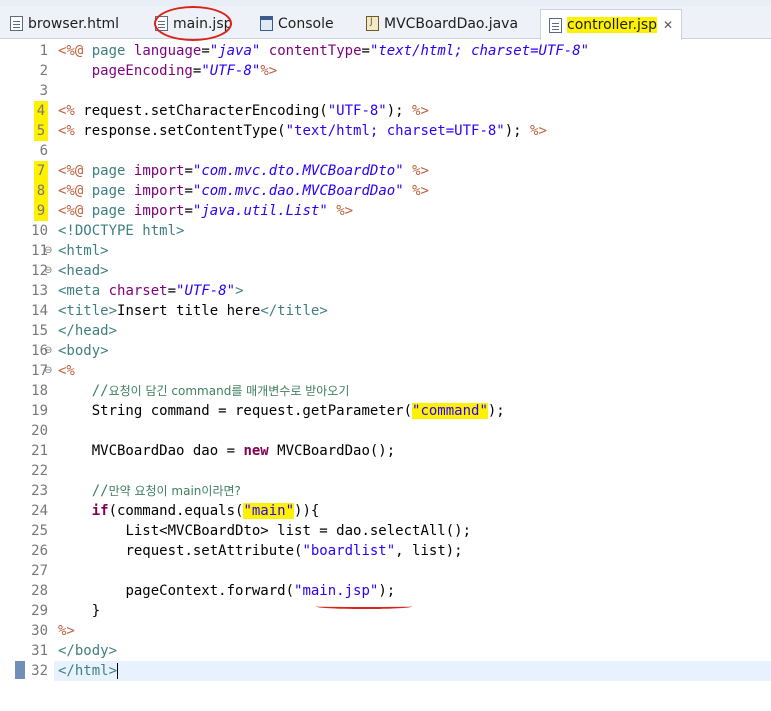 Image resolution: width=771 pixels, height=711 pixels. What do you see at coordinates (364, 606) in the screenshot?
I see `annotation-underline` at bounding box center [364, 606].